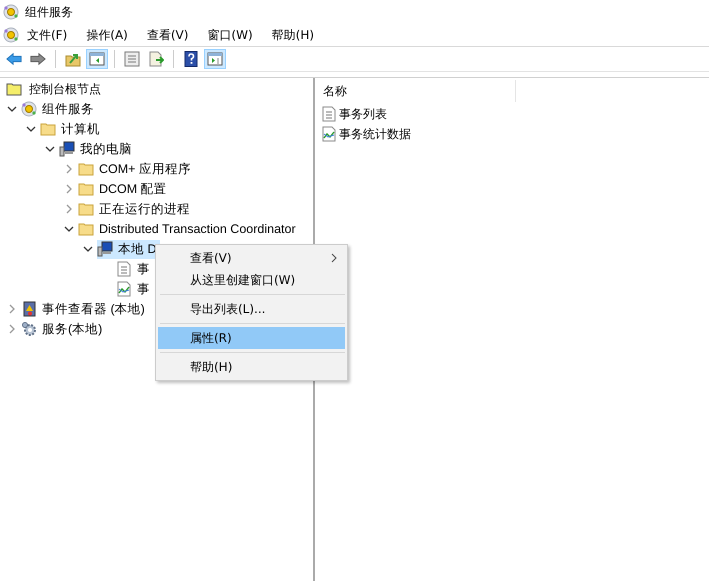  What do you see at coordinates (65, 89) in the screenshot?
I see `tree-item: 控制台根节点` at bounding box center [65, 89].